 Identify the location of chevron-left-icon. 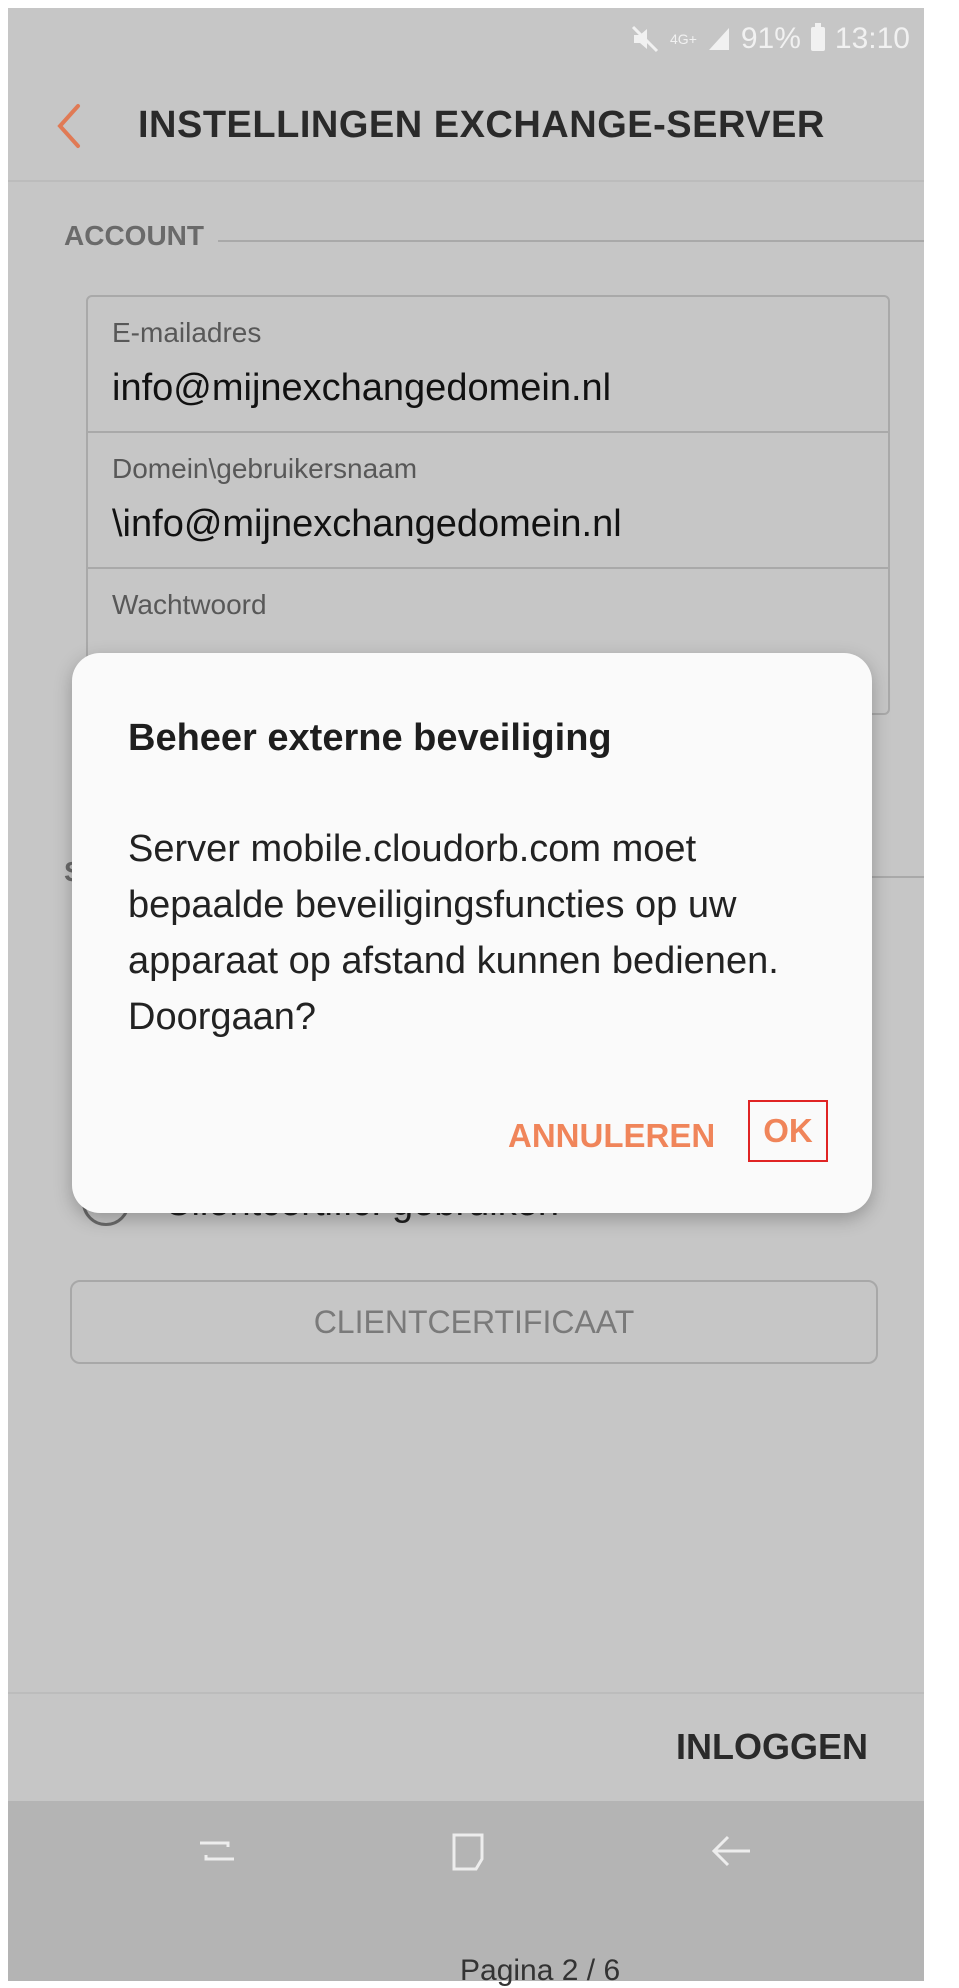
(69, 126).